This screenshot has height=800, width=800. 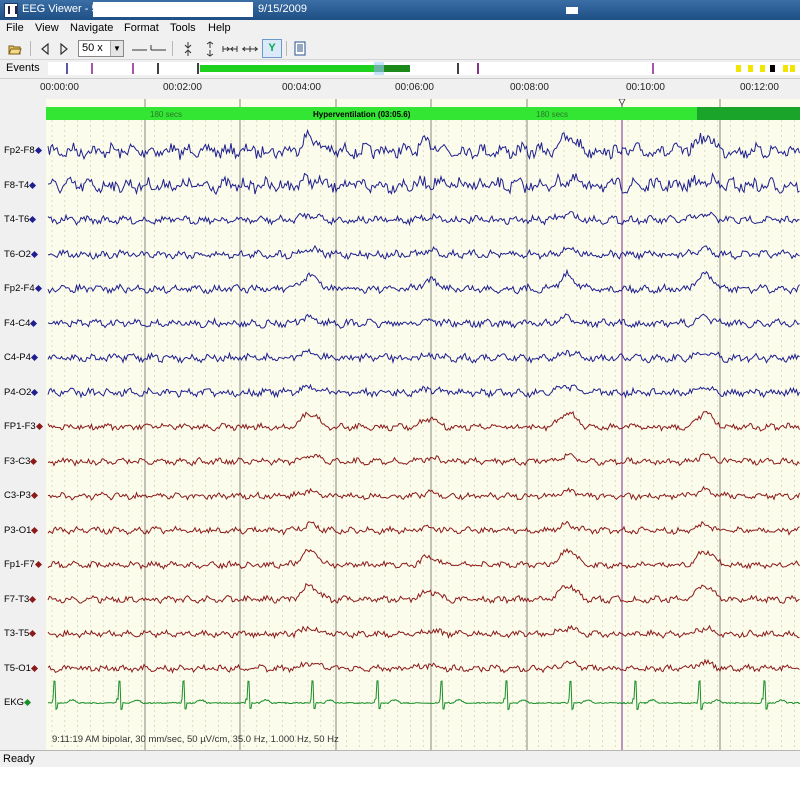 I want to click on channel-label: T5-O1, so click(x=21, y=668).